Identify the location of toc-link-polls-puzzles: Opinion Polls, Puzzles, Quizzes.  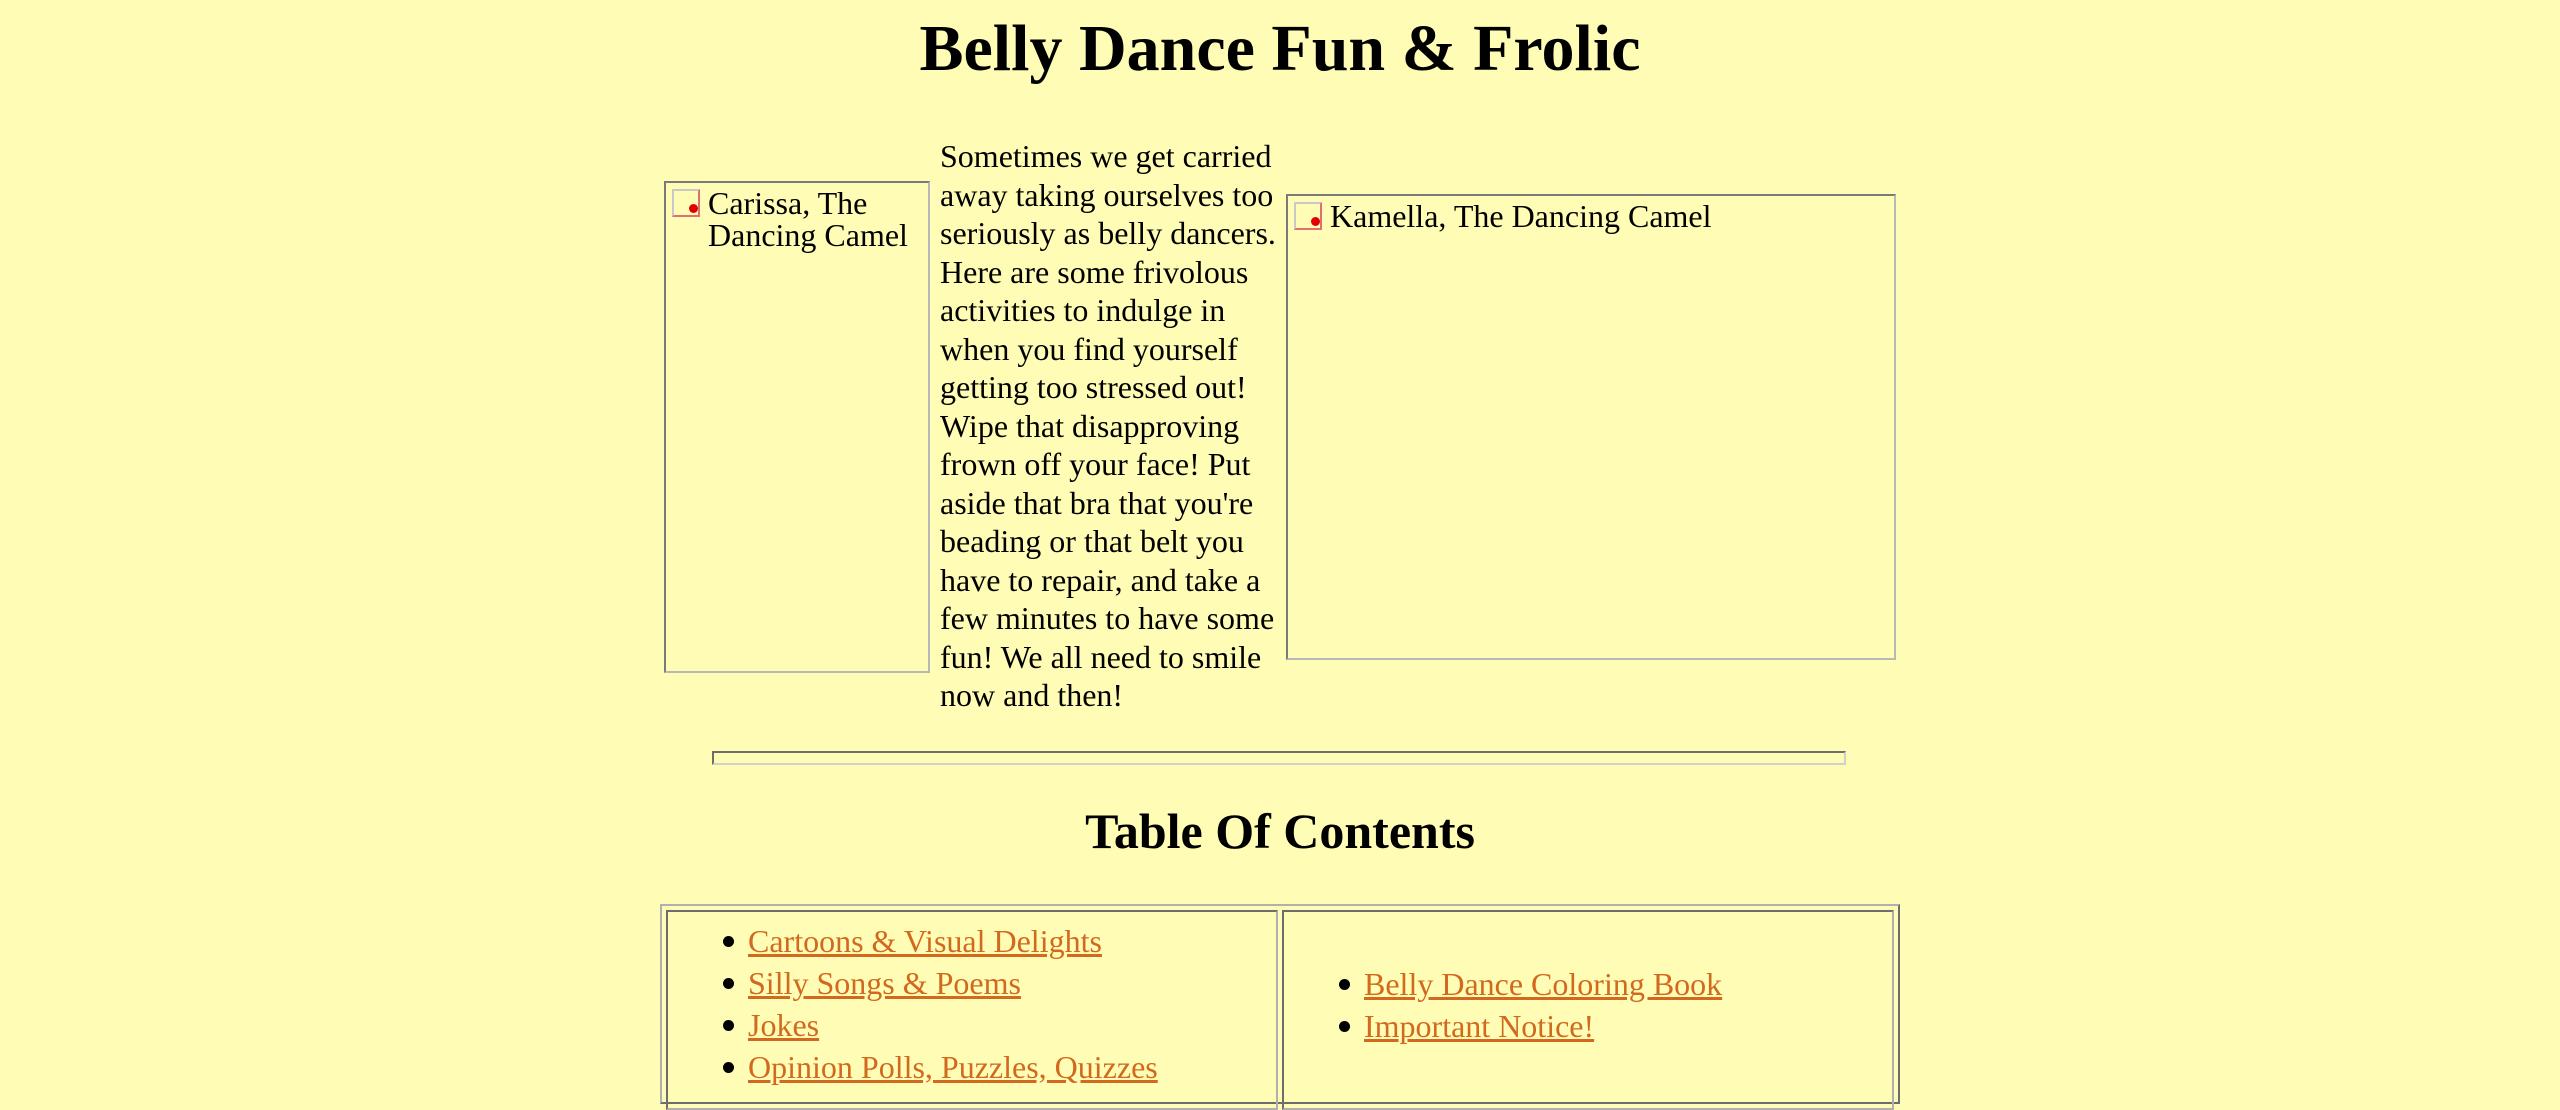
(953, 1067).